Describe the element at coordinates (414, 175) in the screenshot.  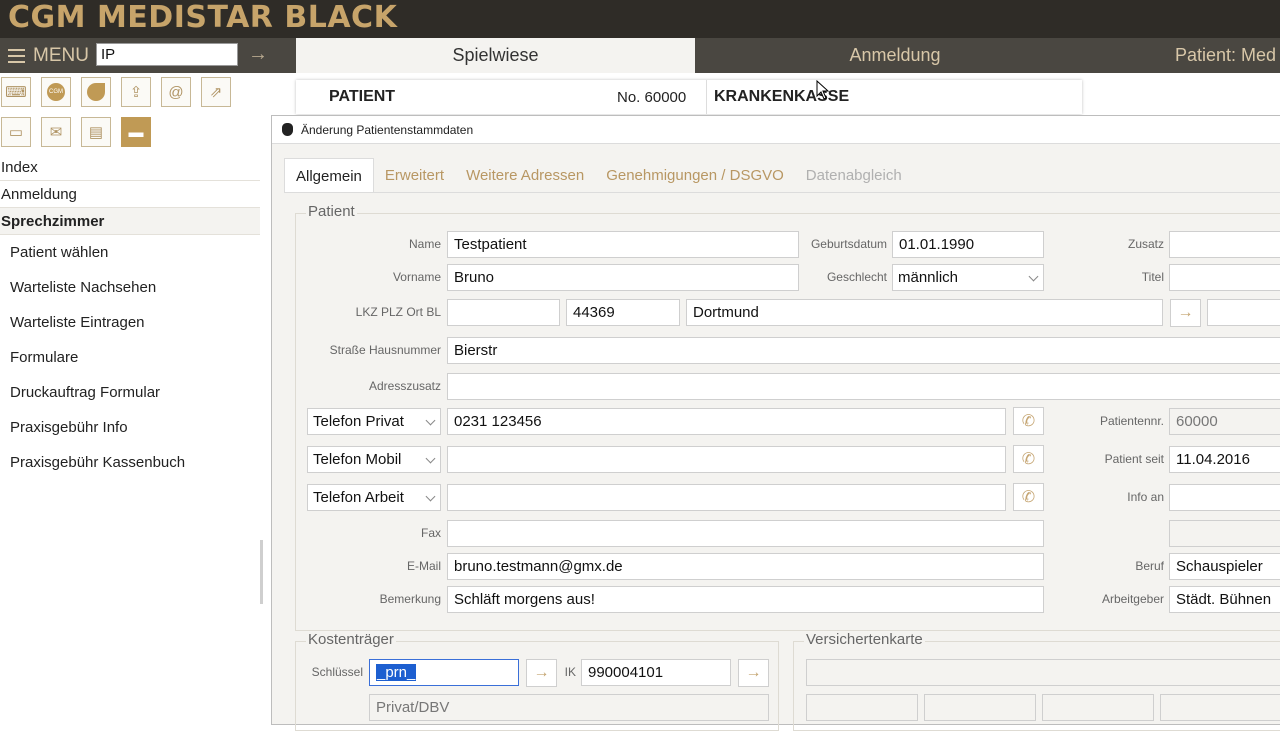
I see `tab-erweitert: Erweitert` at that location.